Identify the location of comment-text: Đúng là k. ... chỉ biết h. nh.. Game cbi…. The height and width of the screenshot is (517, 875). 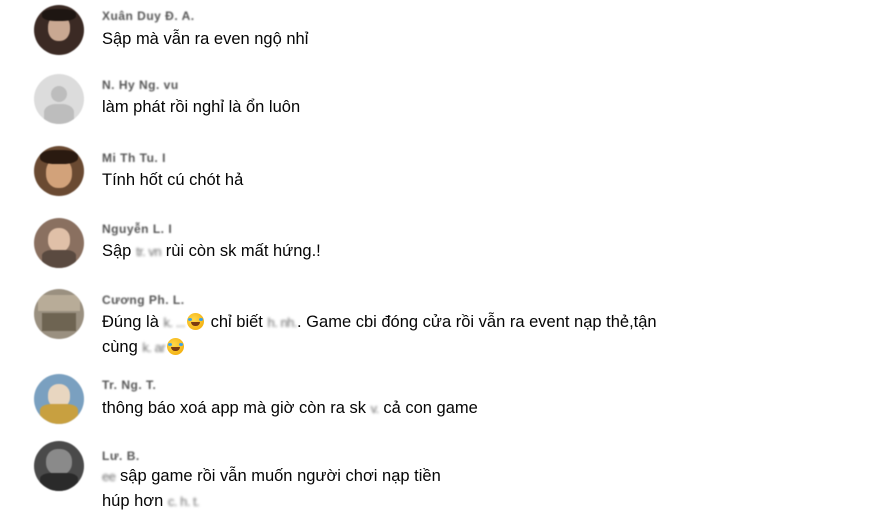
(379, 322).